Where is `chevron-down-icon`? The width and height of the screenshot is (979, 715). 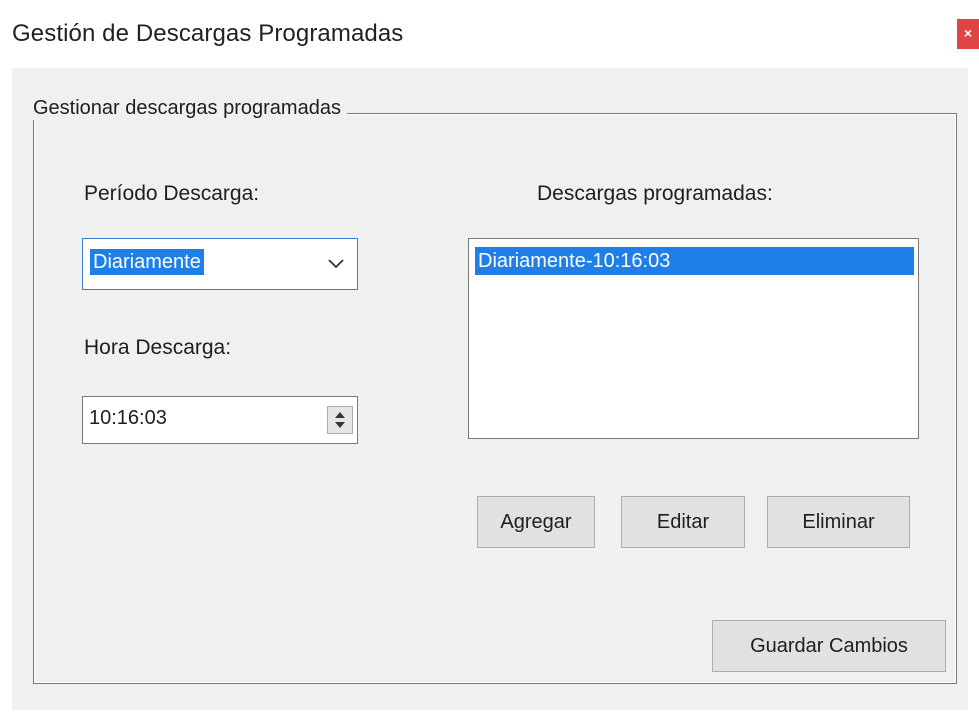
chevron-down-icon is located at coordinates (336, 263).